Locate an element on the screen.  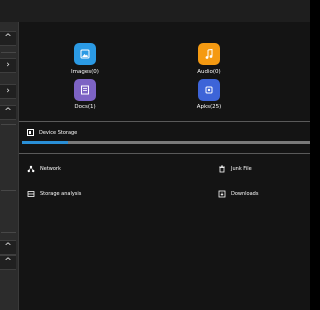
downloads-label: Downloads is located at coordinates (245, 194).